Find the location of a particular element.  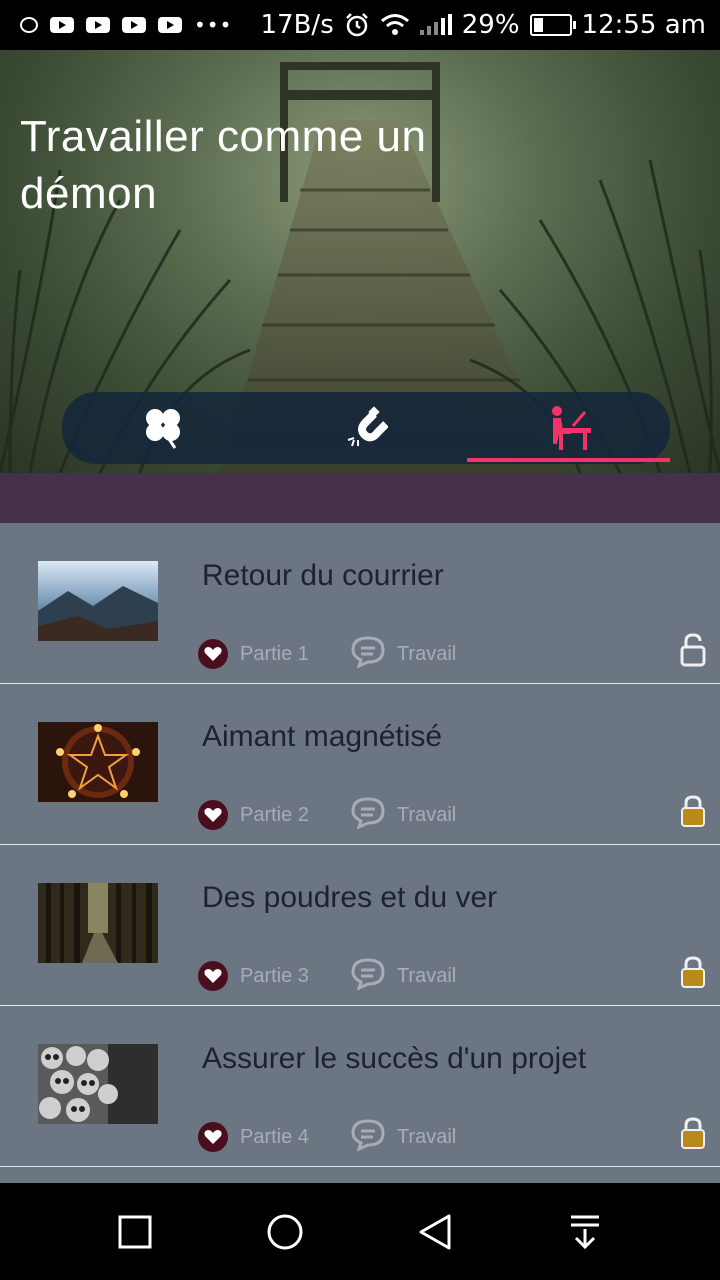

item-part: Partie 4 is located at coordinates (274, 1136).